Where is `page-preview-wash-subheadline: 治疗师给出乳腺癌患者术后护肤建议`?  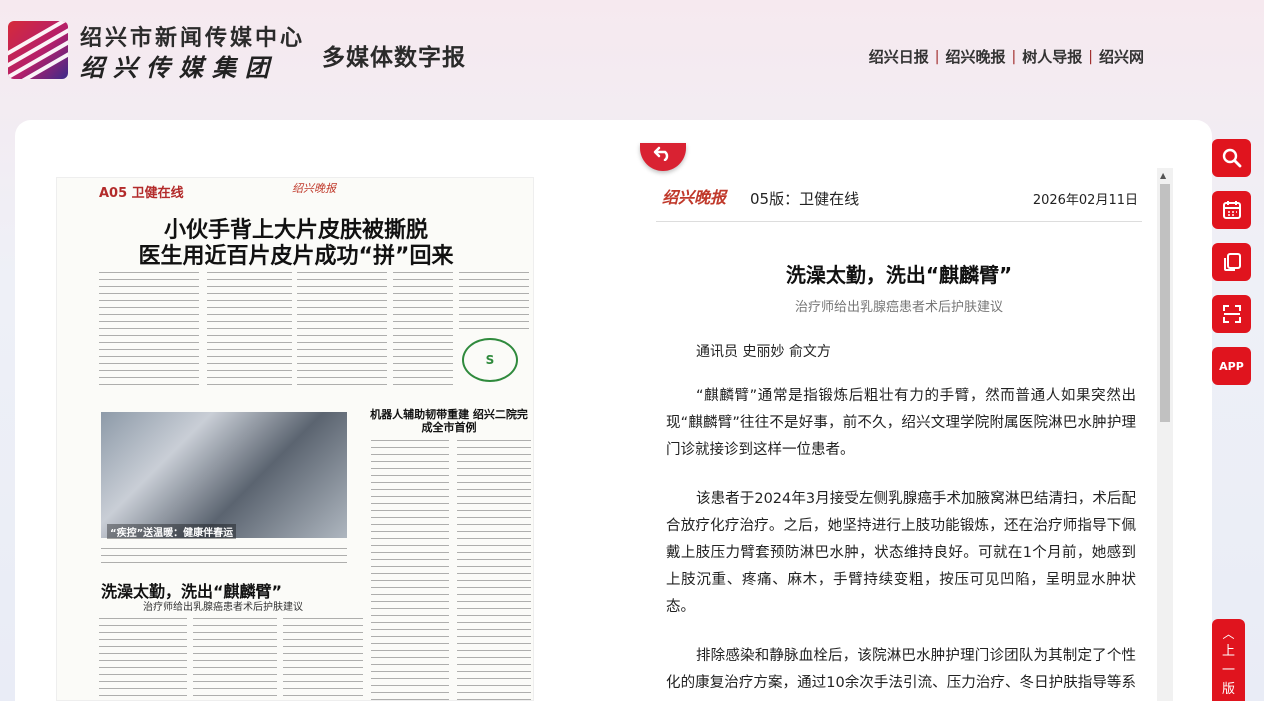
page-preview-wash-subheadline: 治疗师给出乳腺癌患者术后护肤建议 is located at coordinates (223, 607).